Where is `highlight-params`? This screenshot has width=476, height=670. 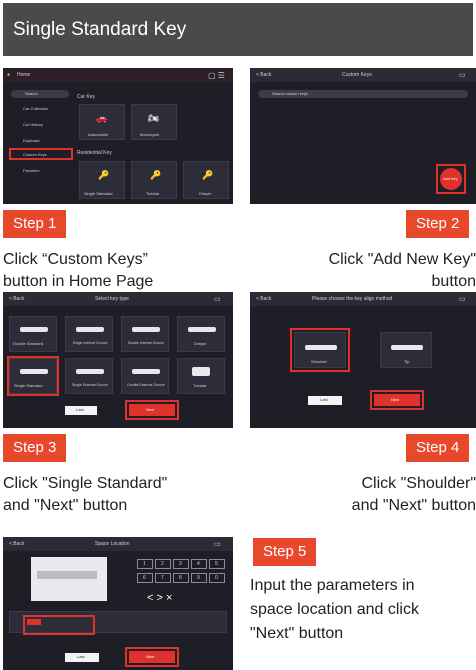 highlight-params is located at coordinates (59, 625).